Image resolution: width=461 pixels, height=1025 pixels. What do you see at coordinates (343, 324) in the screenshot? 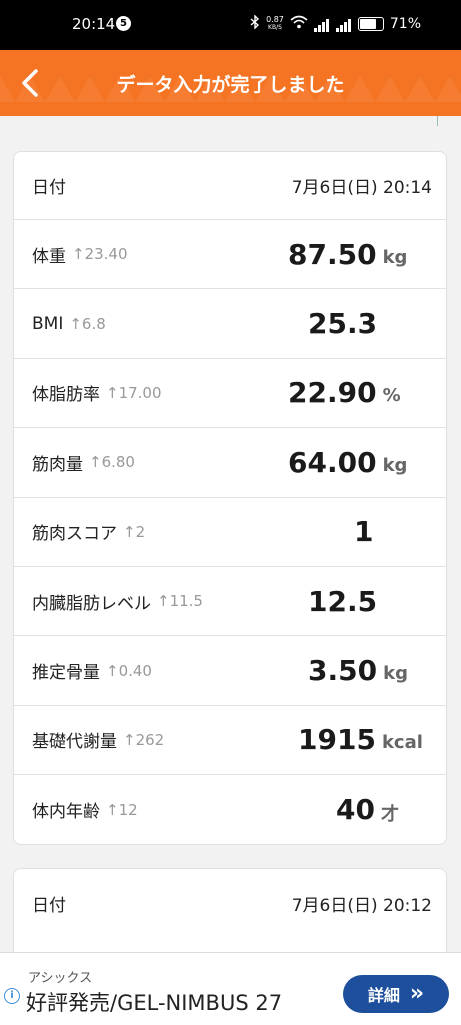
I see `bmi-value: 25.3` at bounding box center [343, 324].